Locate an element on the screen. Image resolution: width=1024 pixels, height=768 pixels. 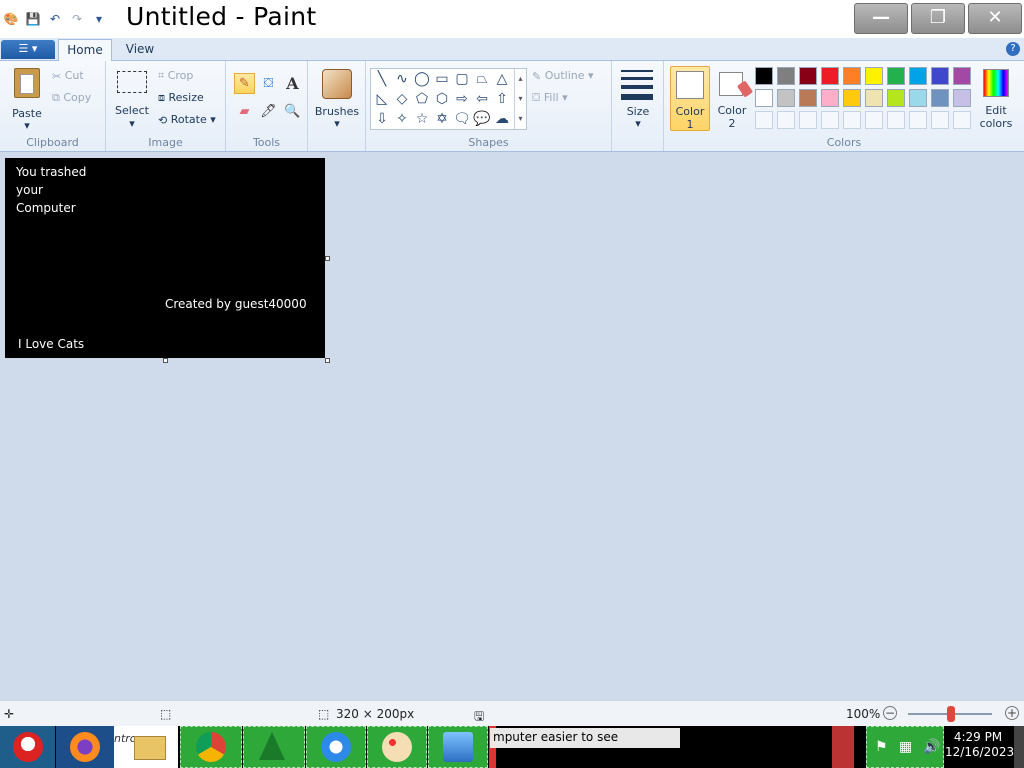
resize-handle-corner is located at coordinates (327, 360).